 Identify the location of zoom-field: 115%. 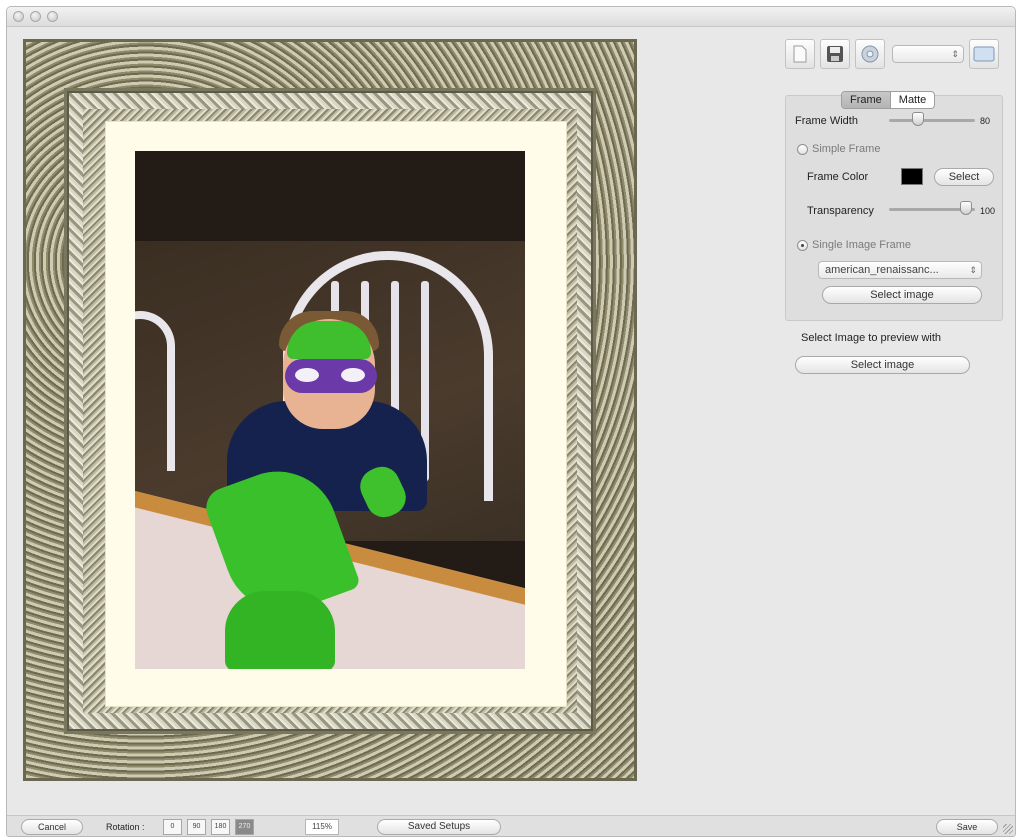
(322, 827).